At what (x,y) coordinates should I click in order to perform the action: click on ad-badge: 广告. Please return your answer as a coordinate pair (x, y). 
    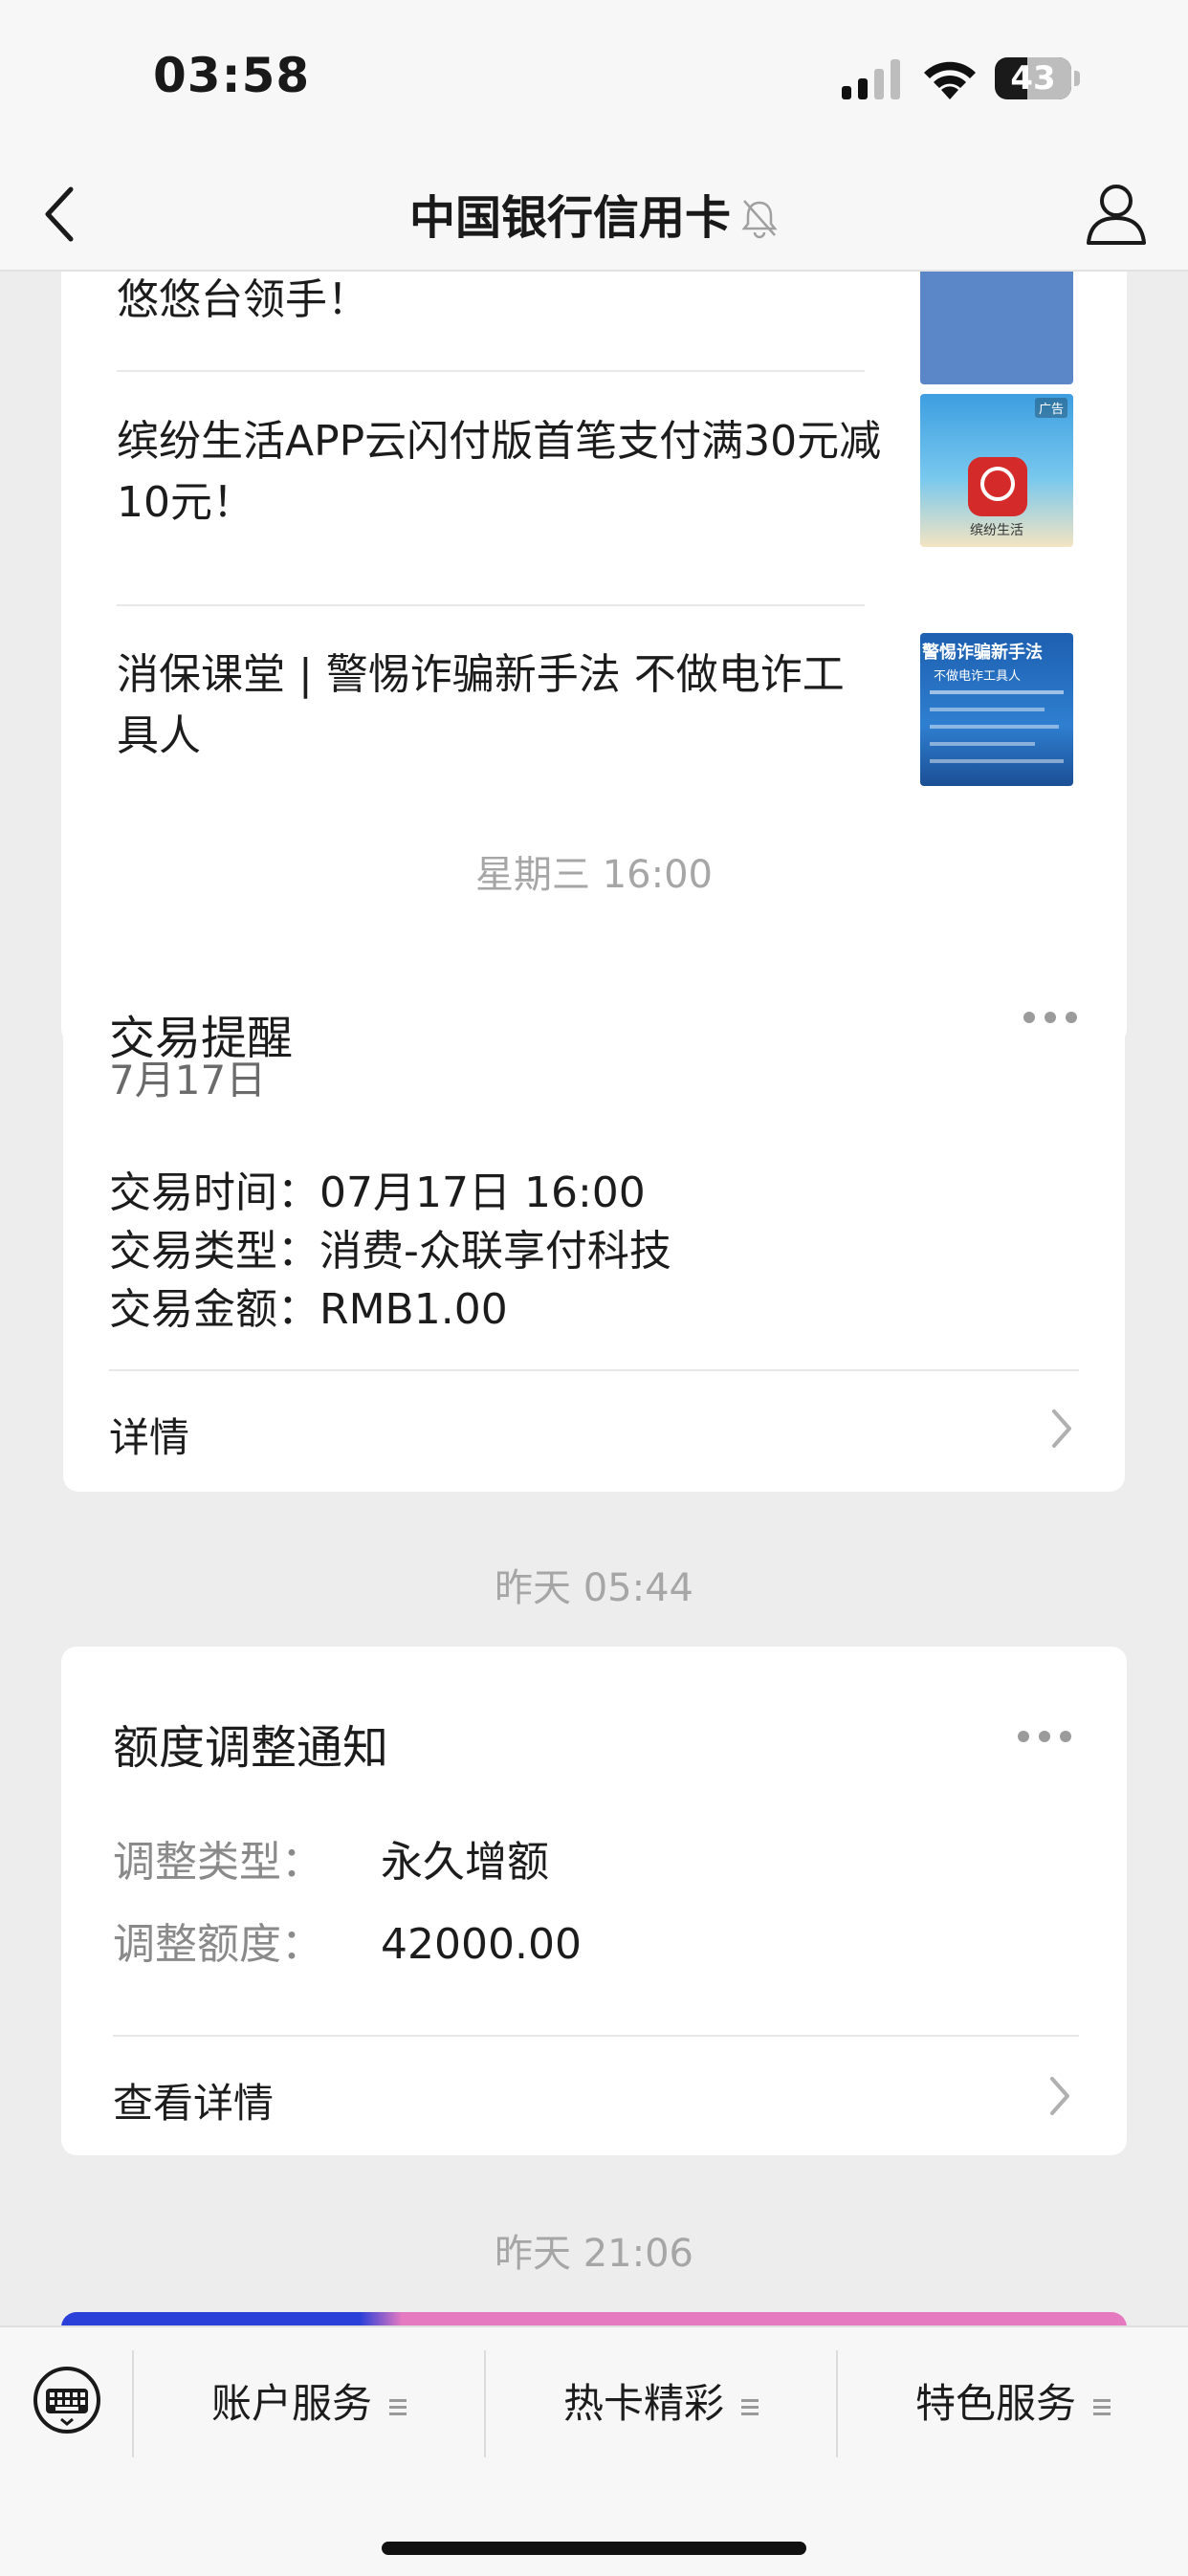
    Looking at the image, I should click on (1050, 408).